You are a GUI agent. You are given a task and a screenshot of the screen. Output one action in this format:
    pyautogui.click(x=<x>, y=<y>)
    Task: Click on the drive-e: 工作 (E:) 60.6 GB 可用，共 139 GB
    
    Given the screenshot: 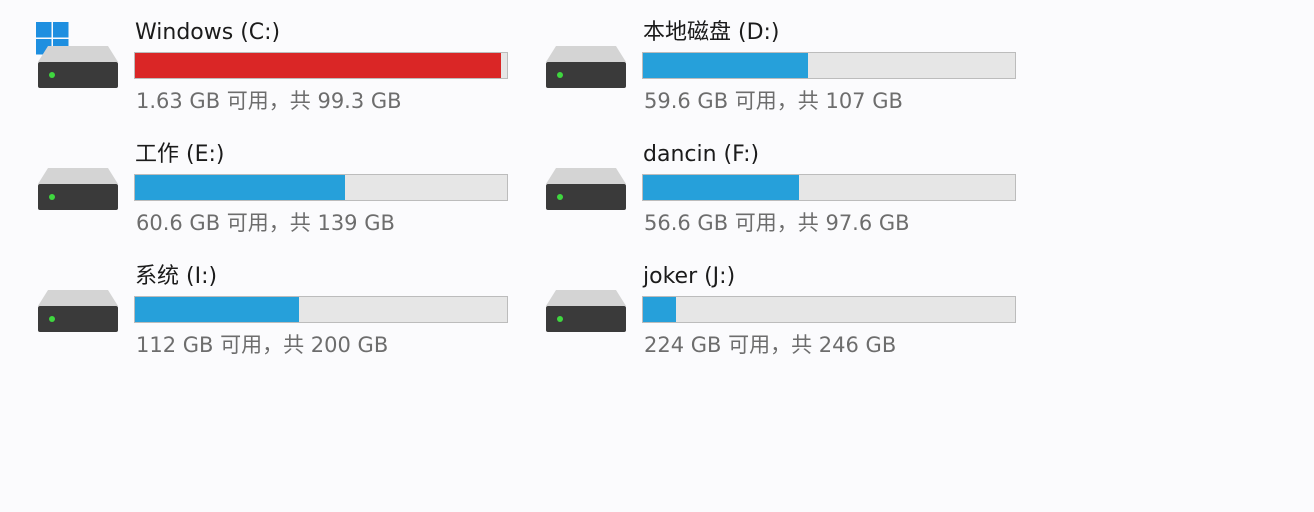 What is the action you would take?
    pyautogui.click(x=286, y=191)
    